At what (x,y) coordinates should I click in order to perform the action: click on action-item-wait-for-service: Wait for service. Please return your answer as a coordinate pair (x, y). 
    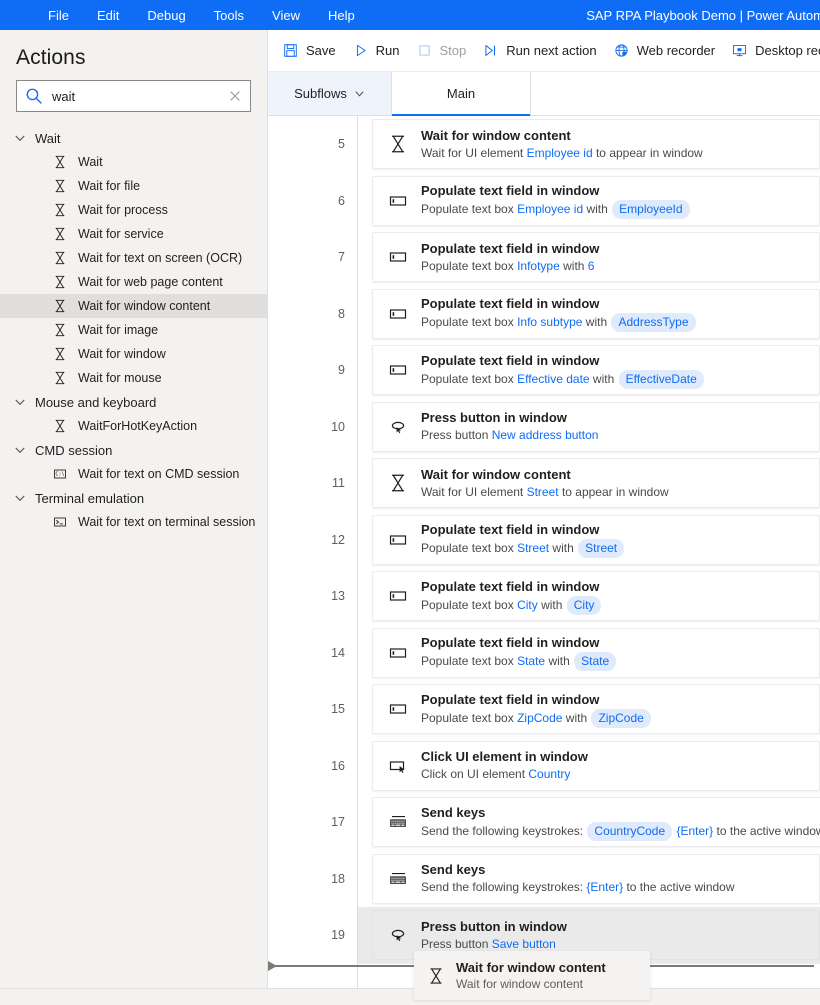
    Looking at the image, I should click on (133, 234).